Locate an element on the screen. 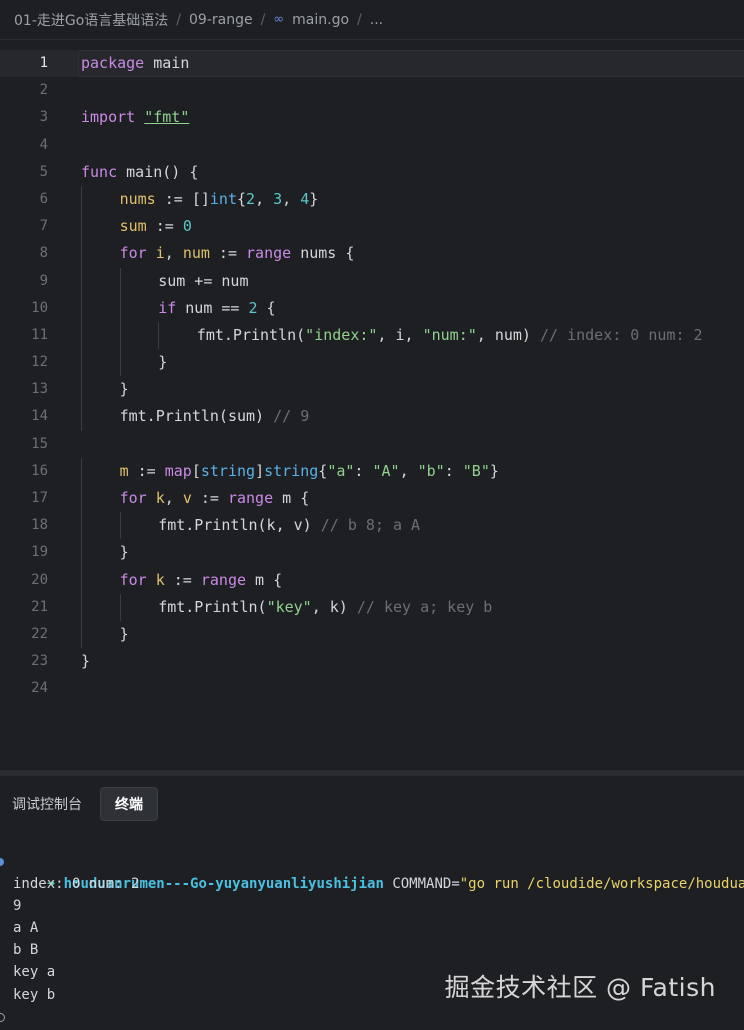  code-line: 12} is located at coordinates (372, 363).